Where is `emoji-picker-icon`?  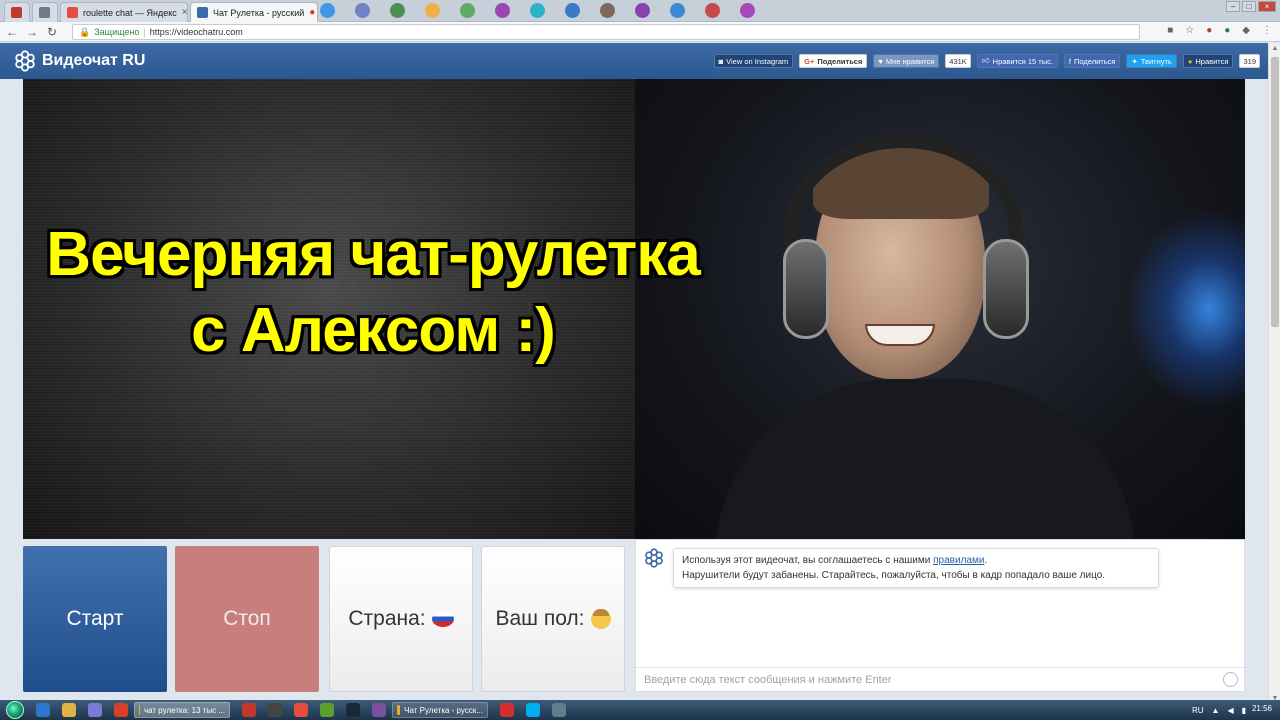 emoji-picker-icon is located at coordinates (1230, 679).